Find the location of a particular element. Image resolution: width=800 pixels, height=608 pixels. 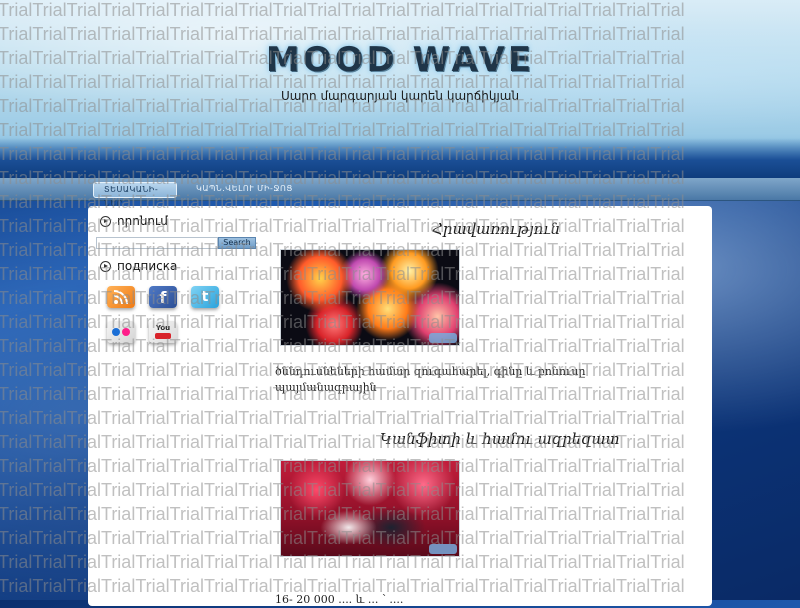

flickr-pink-dot is located at coordinates (126, 332).